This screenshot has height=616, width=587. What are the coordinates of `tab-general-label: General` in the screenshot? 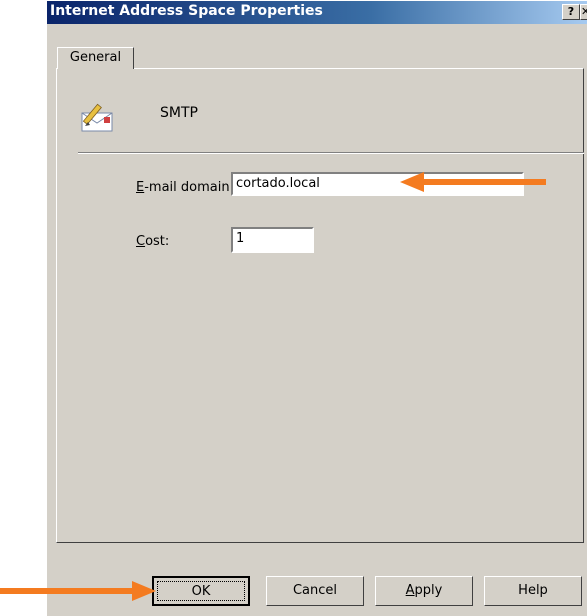 It's located at (95, 57).